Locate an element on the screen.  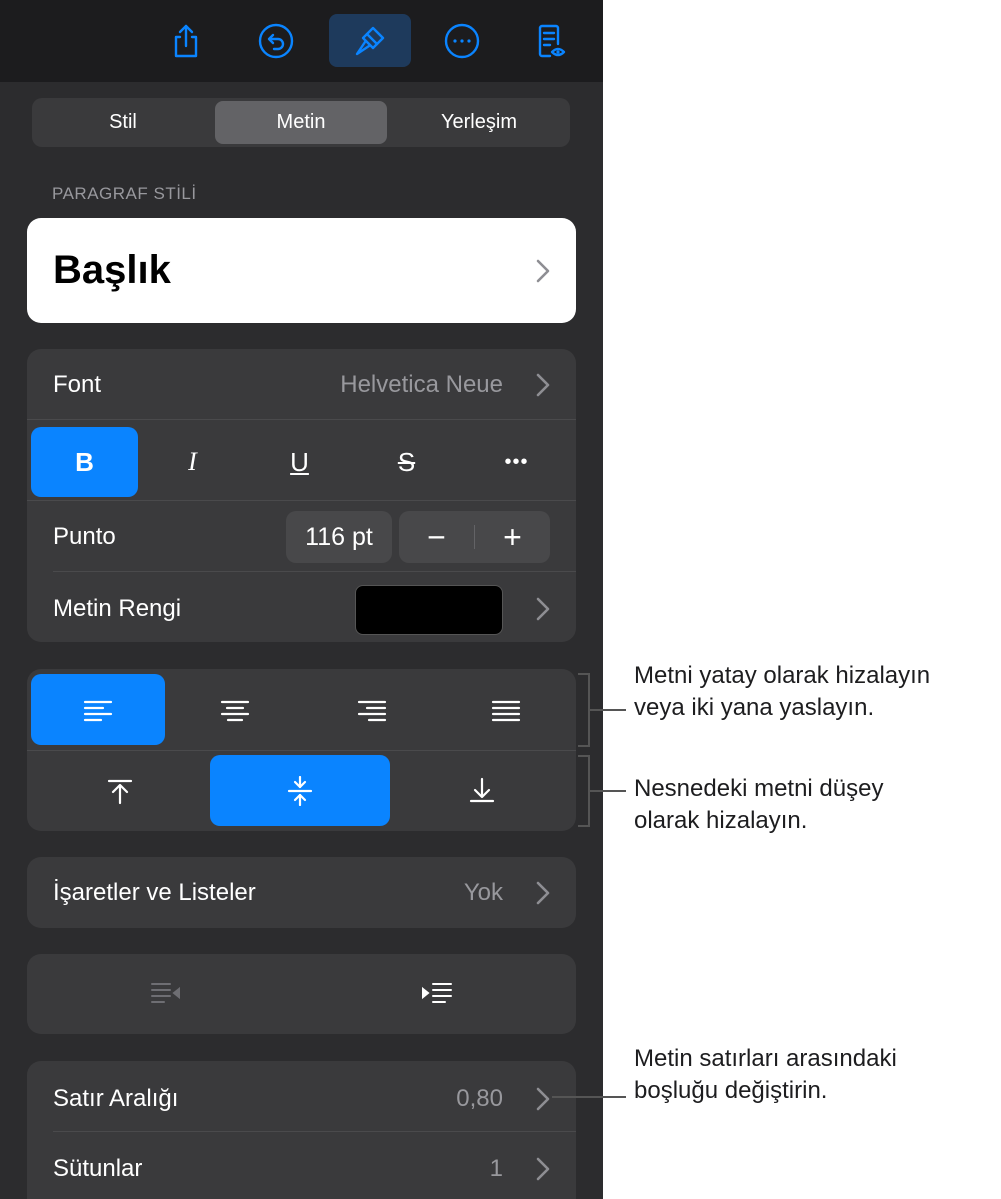
align-right-icon is located at coordinates (372, 710).